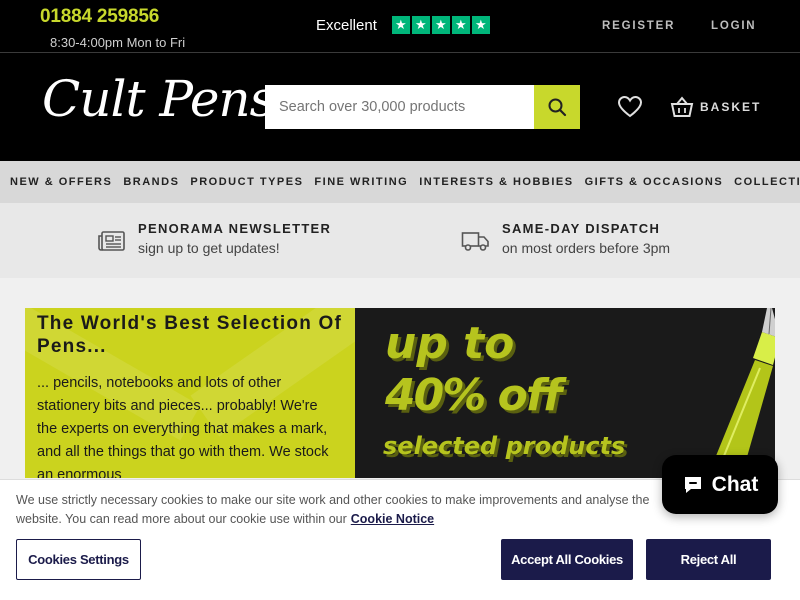 This screenshot has height=600, width=800. I want to click on search-input, so click(399, 107).